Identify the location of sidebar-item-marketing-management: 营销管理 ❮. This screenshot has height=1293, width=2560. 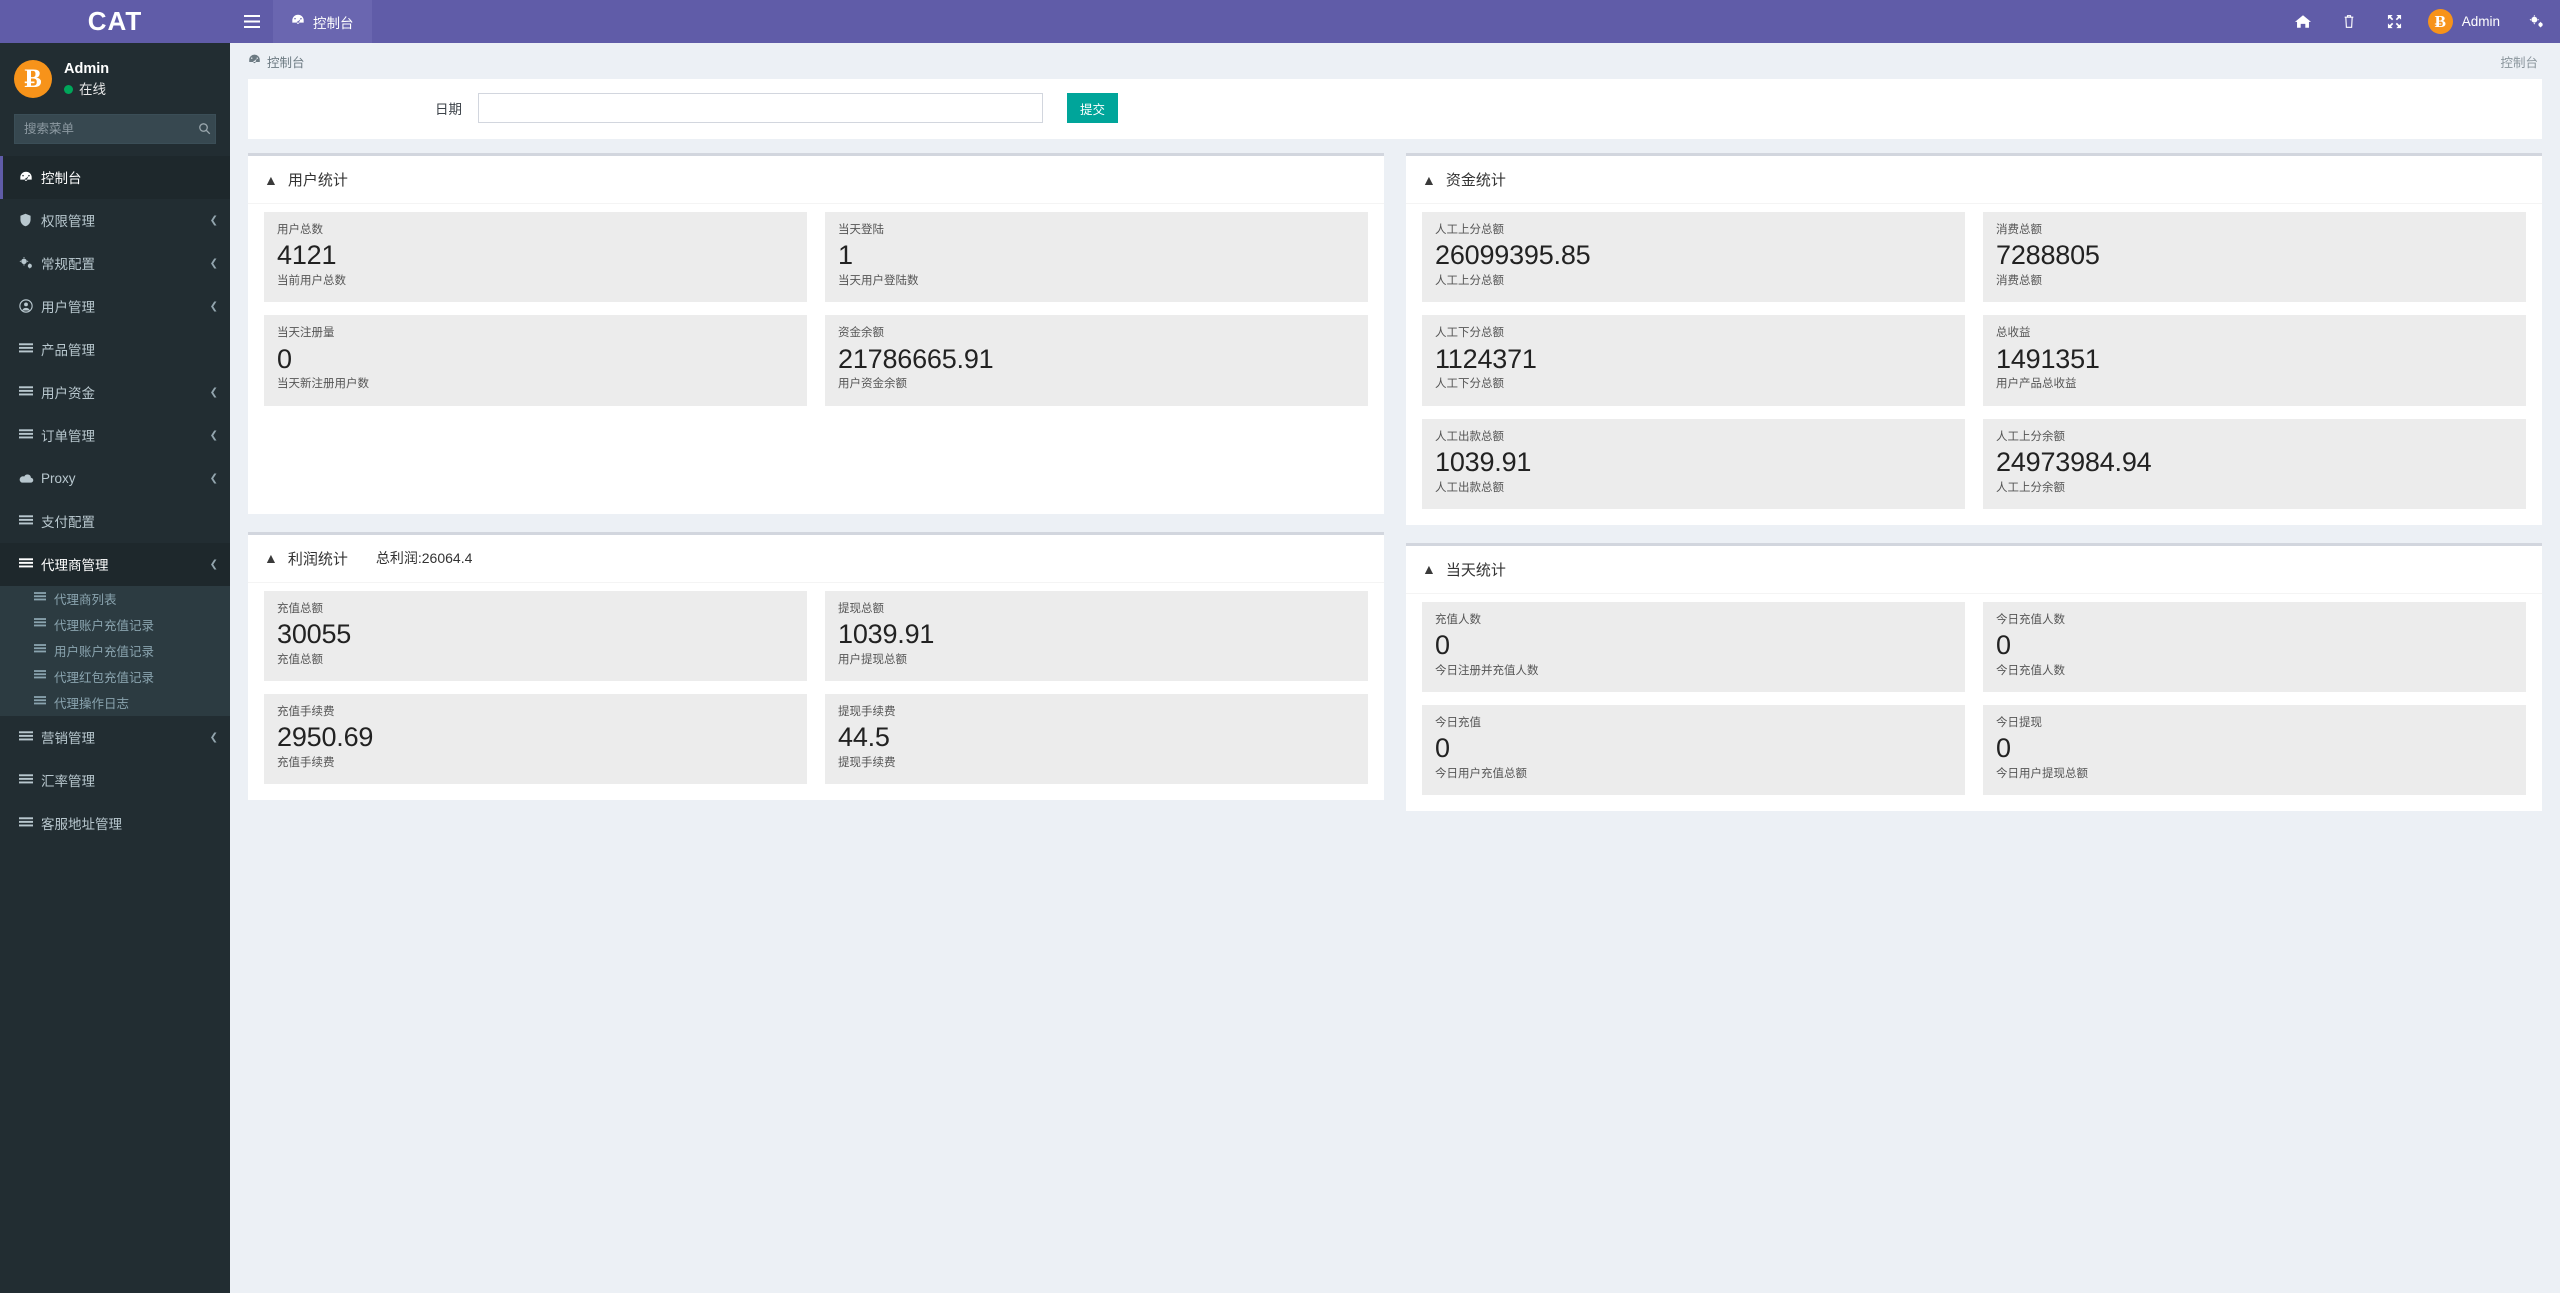
(115, 737).